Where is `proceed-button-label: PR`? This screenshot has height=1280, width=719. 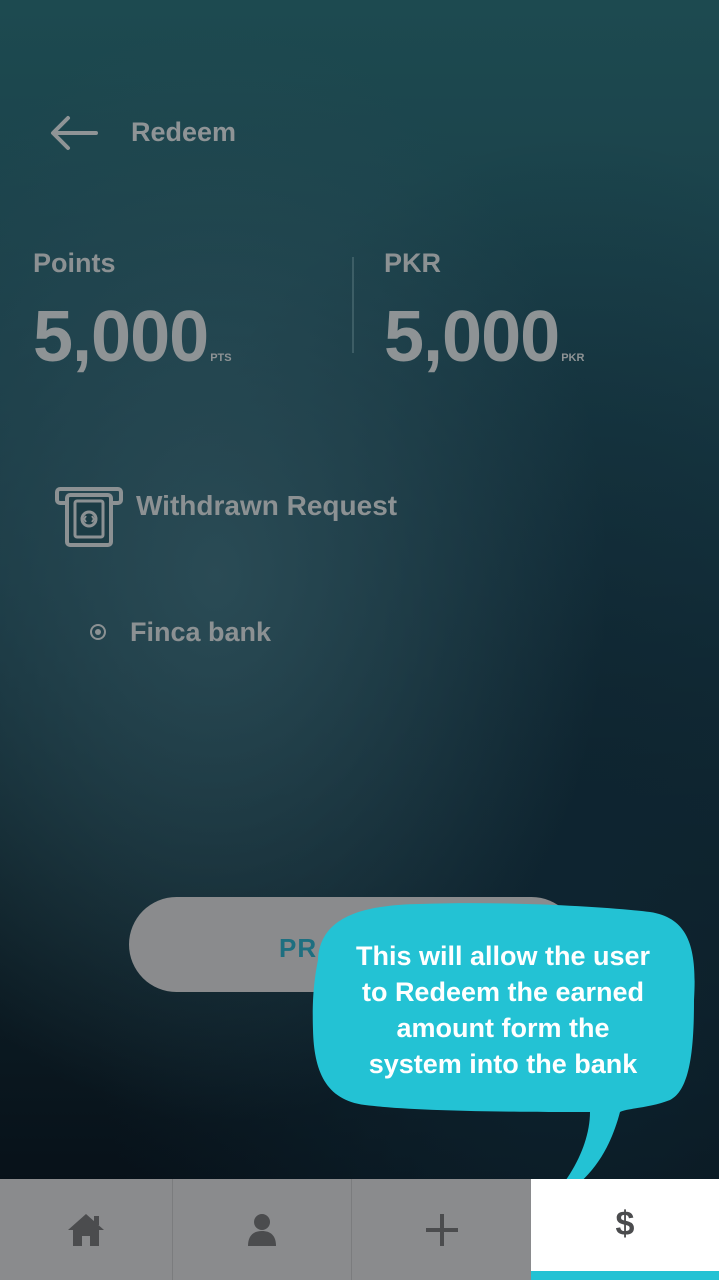
proceed-button-label: PR is located at coordinates (298, 948).